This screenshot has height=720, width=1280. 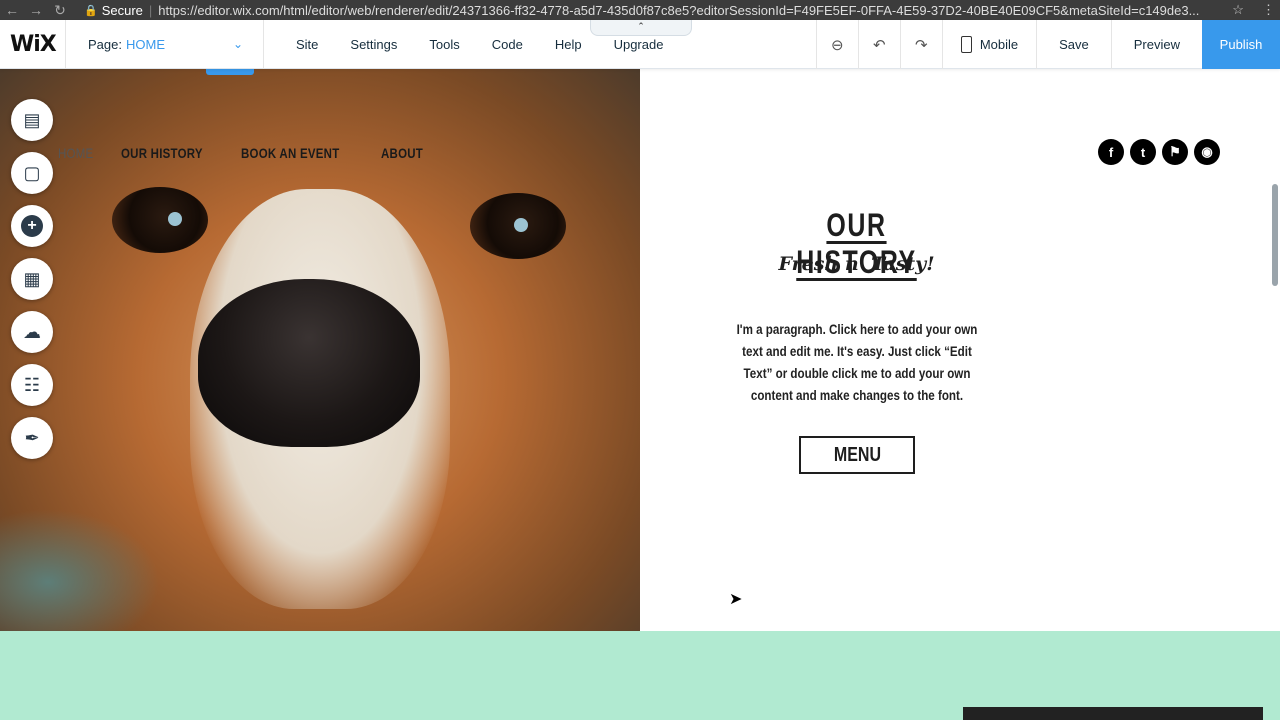 I want to click on mouse-cursor-icon: ➤, so click(x=736, y=599).